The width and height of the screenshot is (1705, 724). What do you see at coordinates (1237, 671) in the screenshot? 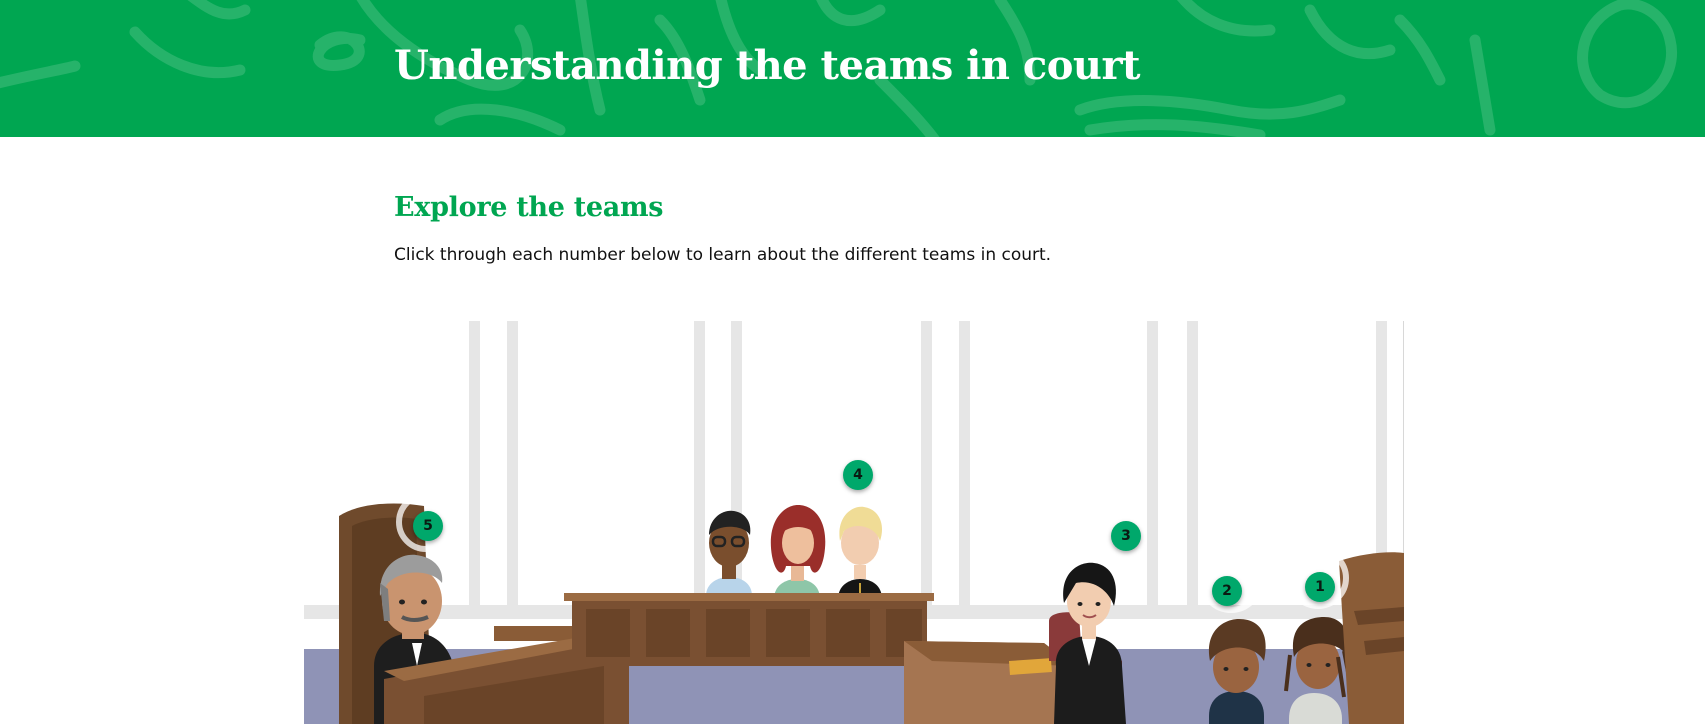
I see `young-person-figure` at bounding box center [1237, 671].